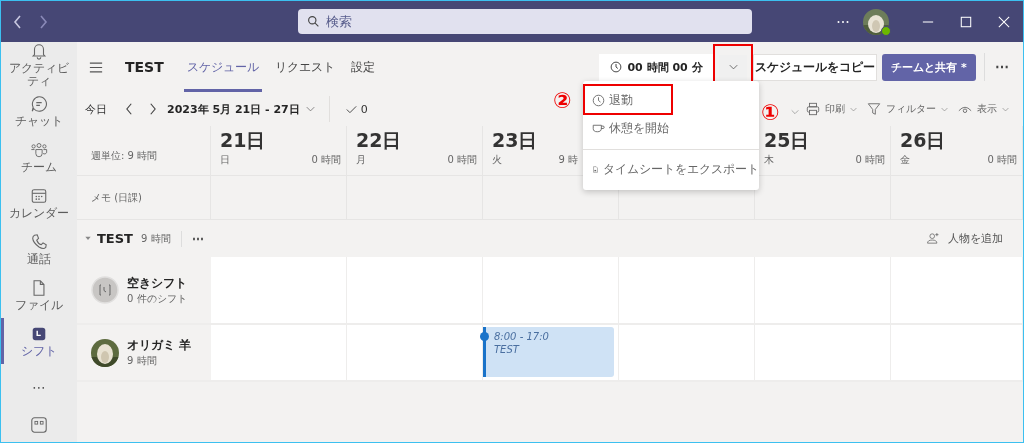  What do you see at coordinates (144, 67) in the screenshot?
I see `team-name: TEST` at bounding box center [144, 67].